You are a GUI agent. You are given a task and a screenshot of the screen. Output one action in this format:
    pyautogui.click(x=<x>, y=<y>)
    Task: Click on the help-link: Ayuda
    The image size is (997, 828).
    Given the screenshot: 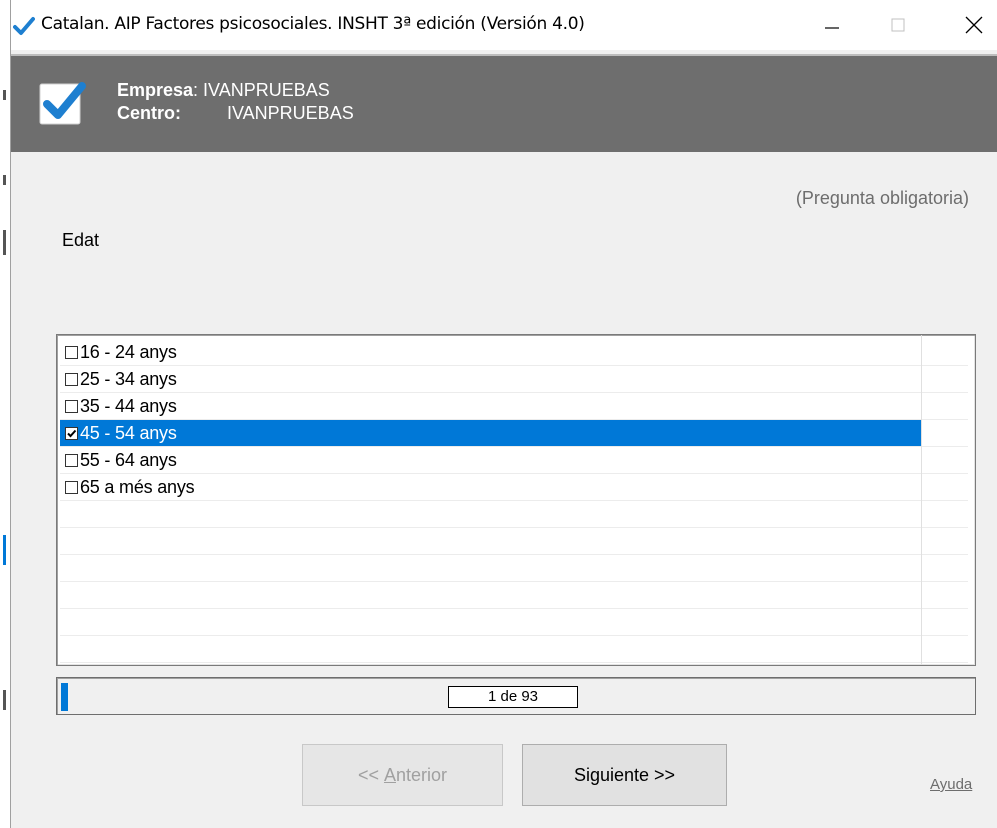 What is the action you would take?
    pyautogui.click(x=951, y=784)
    